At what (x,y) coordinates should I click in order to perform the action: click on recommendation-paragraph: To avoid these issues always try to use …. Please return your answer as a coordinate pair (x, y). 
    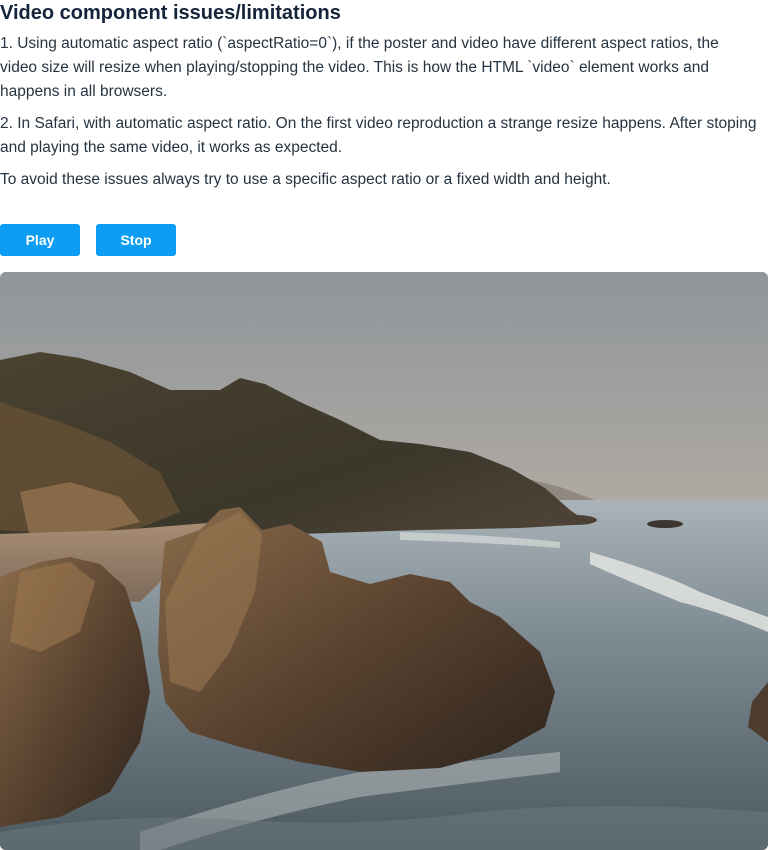
    Looking at the image, I should click on (305, 179).